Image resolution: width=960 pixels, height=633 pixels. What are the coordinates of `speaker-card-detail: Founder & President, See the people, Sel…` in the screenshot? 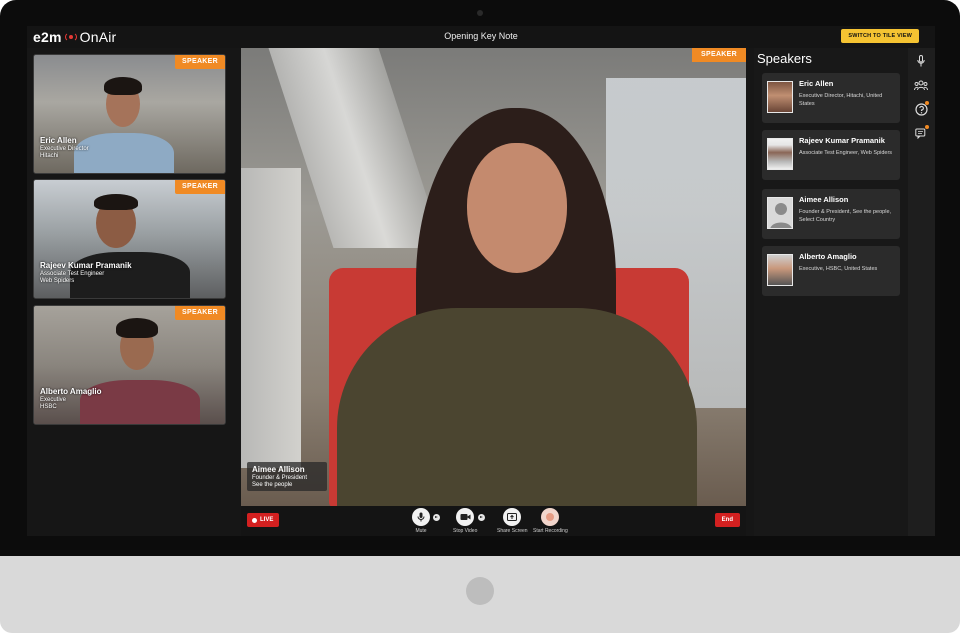 It's located at (845, 216).